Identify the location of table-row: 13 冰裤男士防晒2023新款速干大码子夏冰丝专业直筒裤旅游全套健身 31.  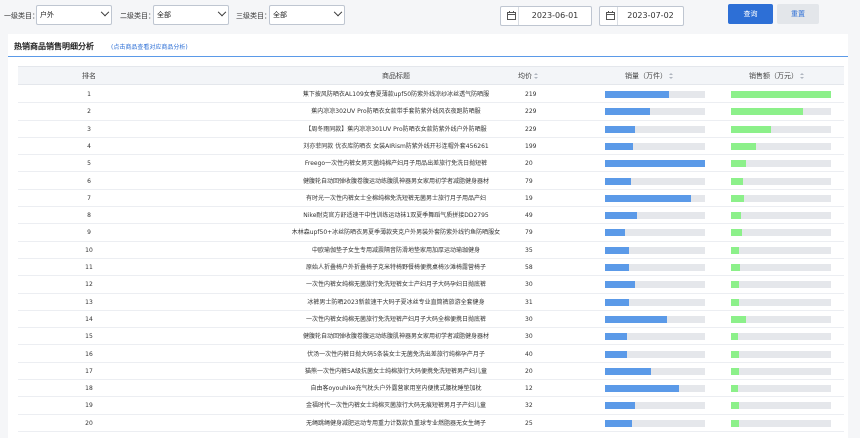
(431, 302).